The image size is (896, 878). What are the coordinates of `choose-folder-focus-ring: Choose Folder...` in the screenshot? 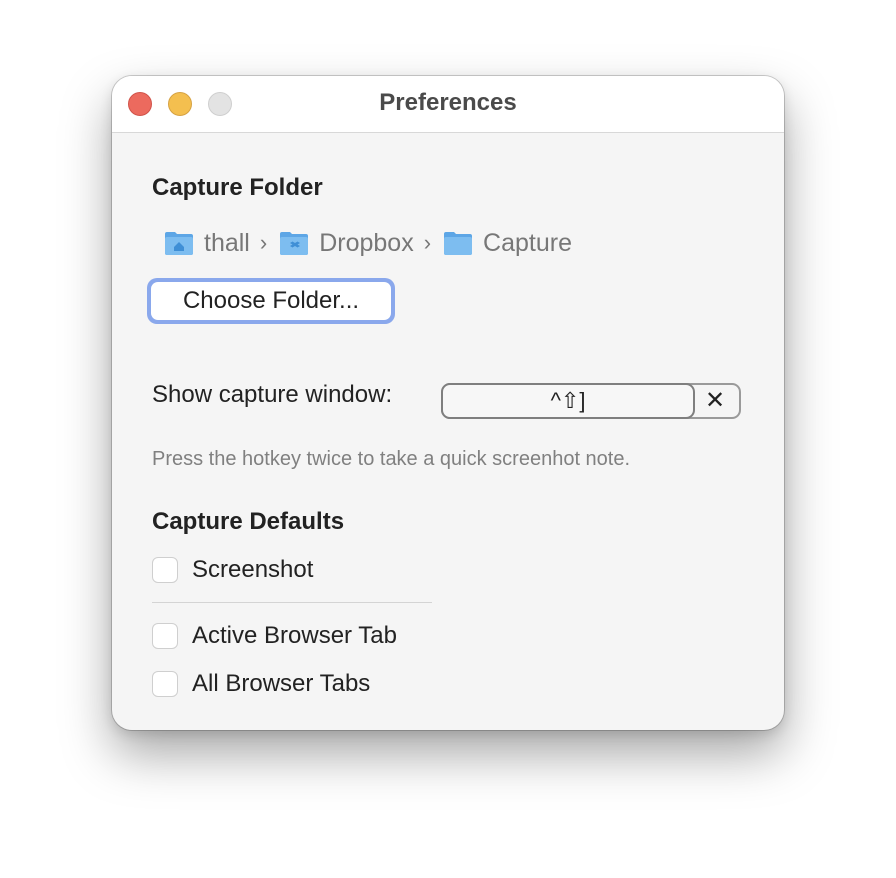 It's located at (271, 301).